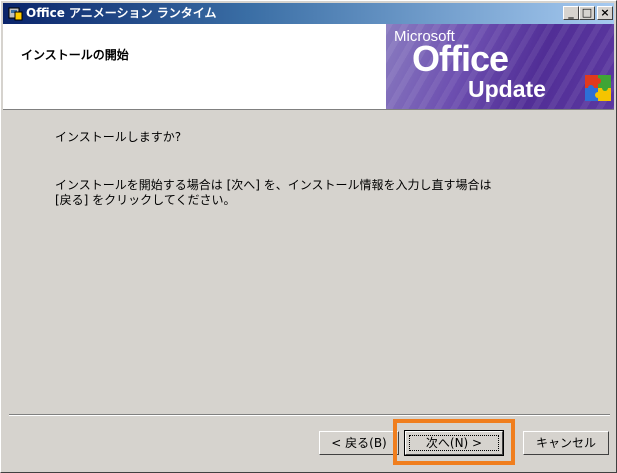 The height and width of the screenshot is (473, 617). I want to click on office-update-logo: Microsoft Office Update, so click(500, 66).